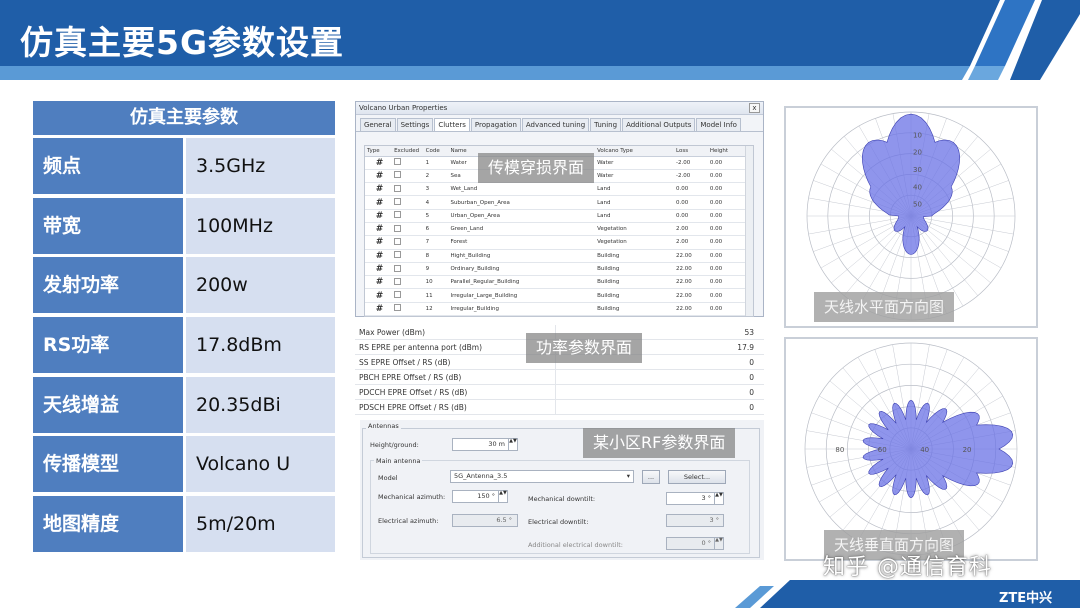 This screenshot has width=1080, height=608. I want to click on polar-ring-label: 20, so click(917, 153).